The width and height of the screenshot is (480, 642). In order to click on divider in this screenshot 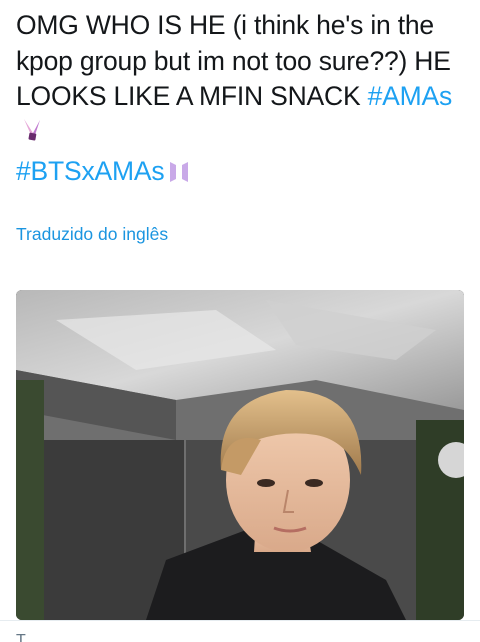, I will do `click(240, 620)`.